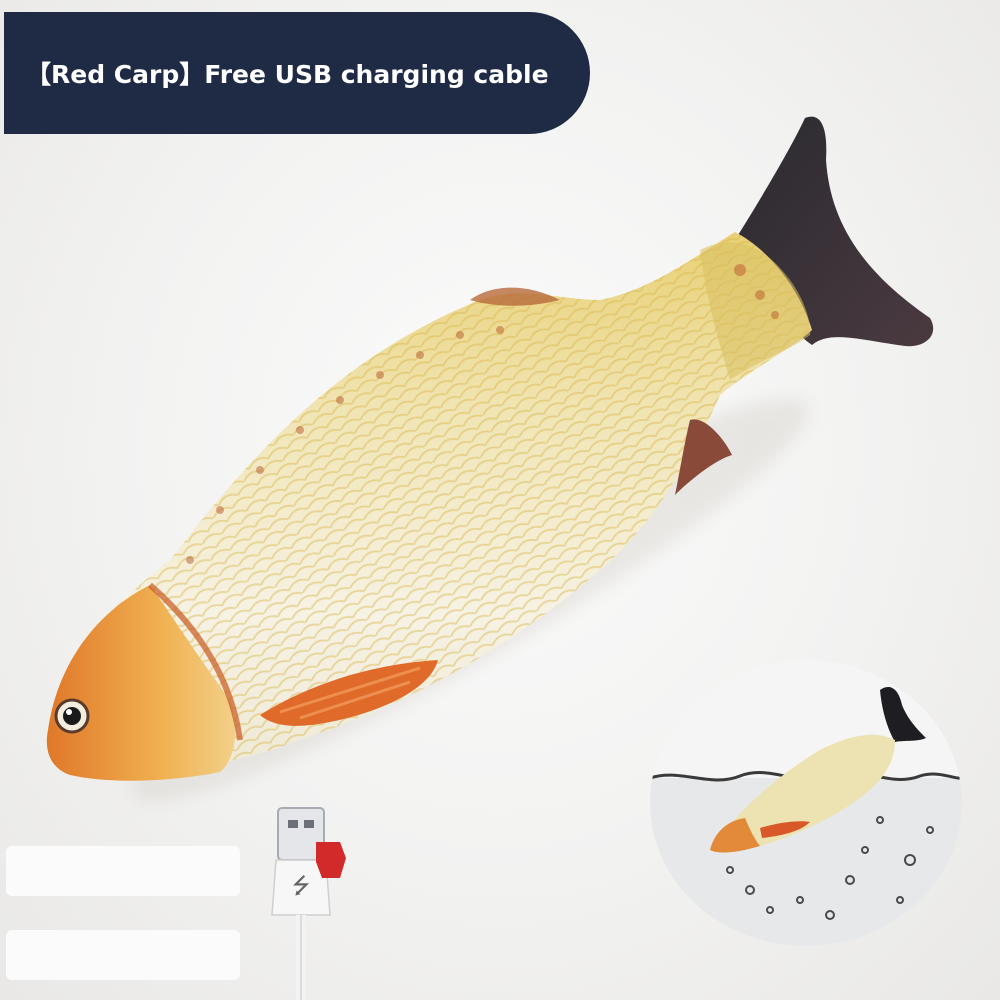 This screenshot has height=1000, width=1000. Describe the element at coordinates (308, 903) in the screenshot. I see `usb-charging-cable-image: ⭍` at that location.